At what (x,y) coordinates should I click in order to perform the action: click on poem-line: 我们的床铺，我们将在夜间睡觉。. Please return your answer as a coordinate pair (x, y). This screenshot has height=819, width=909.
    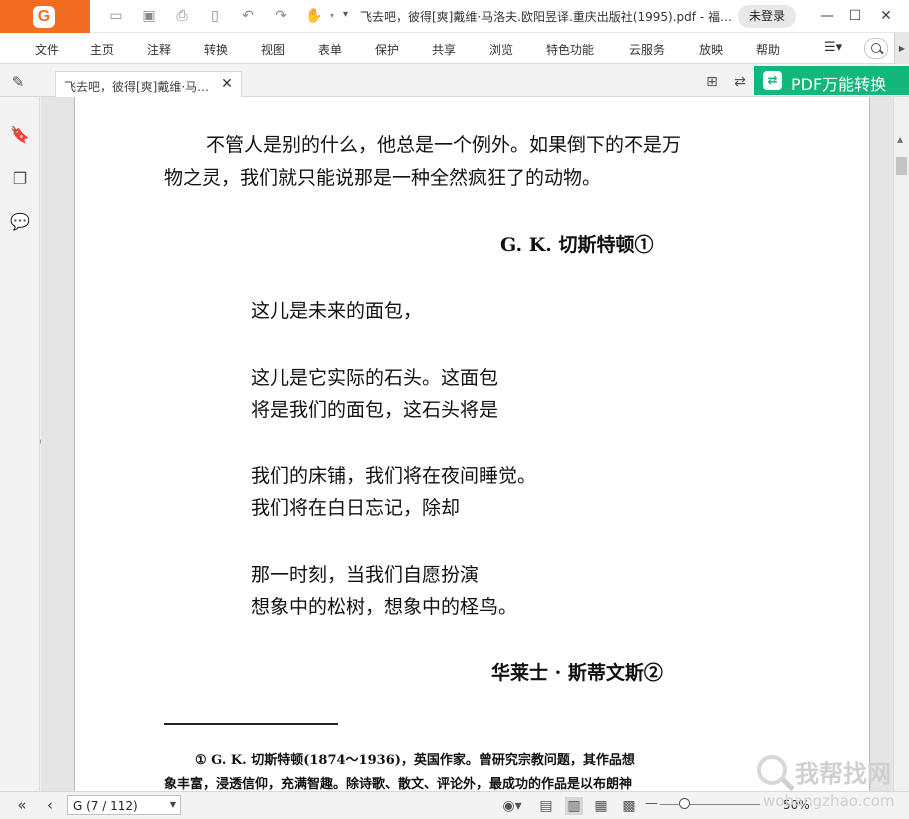
    Looking at the image, I should click on (394, 476).